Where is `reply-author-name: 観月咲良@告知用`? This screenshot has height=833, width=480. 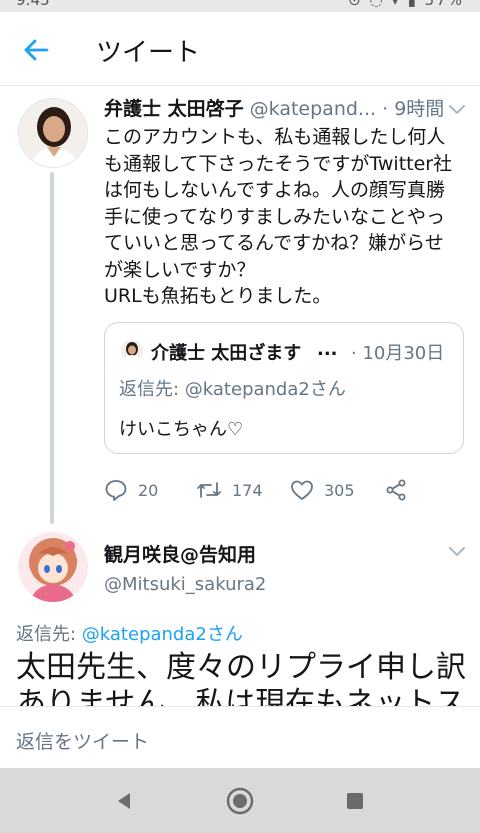 reply-author-name: 観月咲良@告知用 is located at coordinates (180, 553).